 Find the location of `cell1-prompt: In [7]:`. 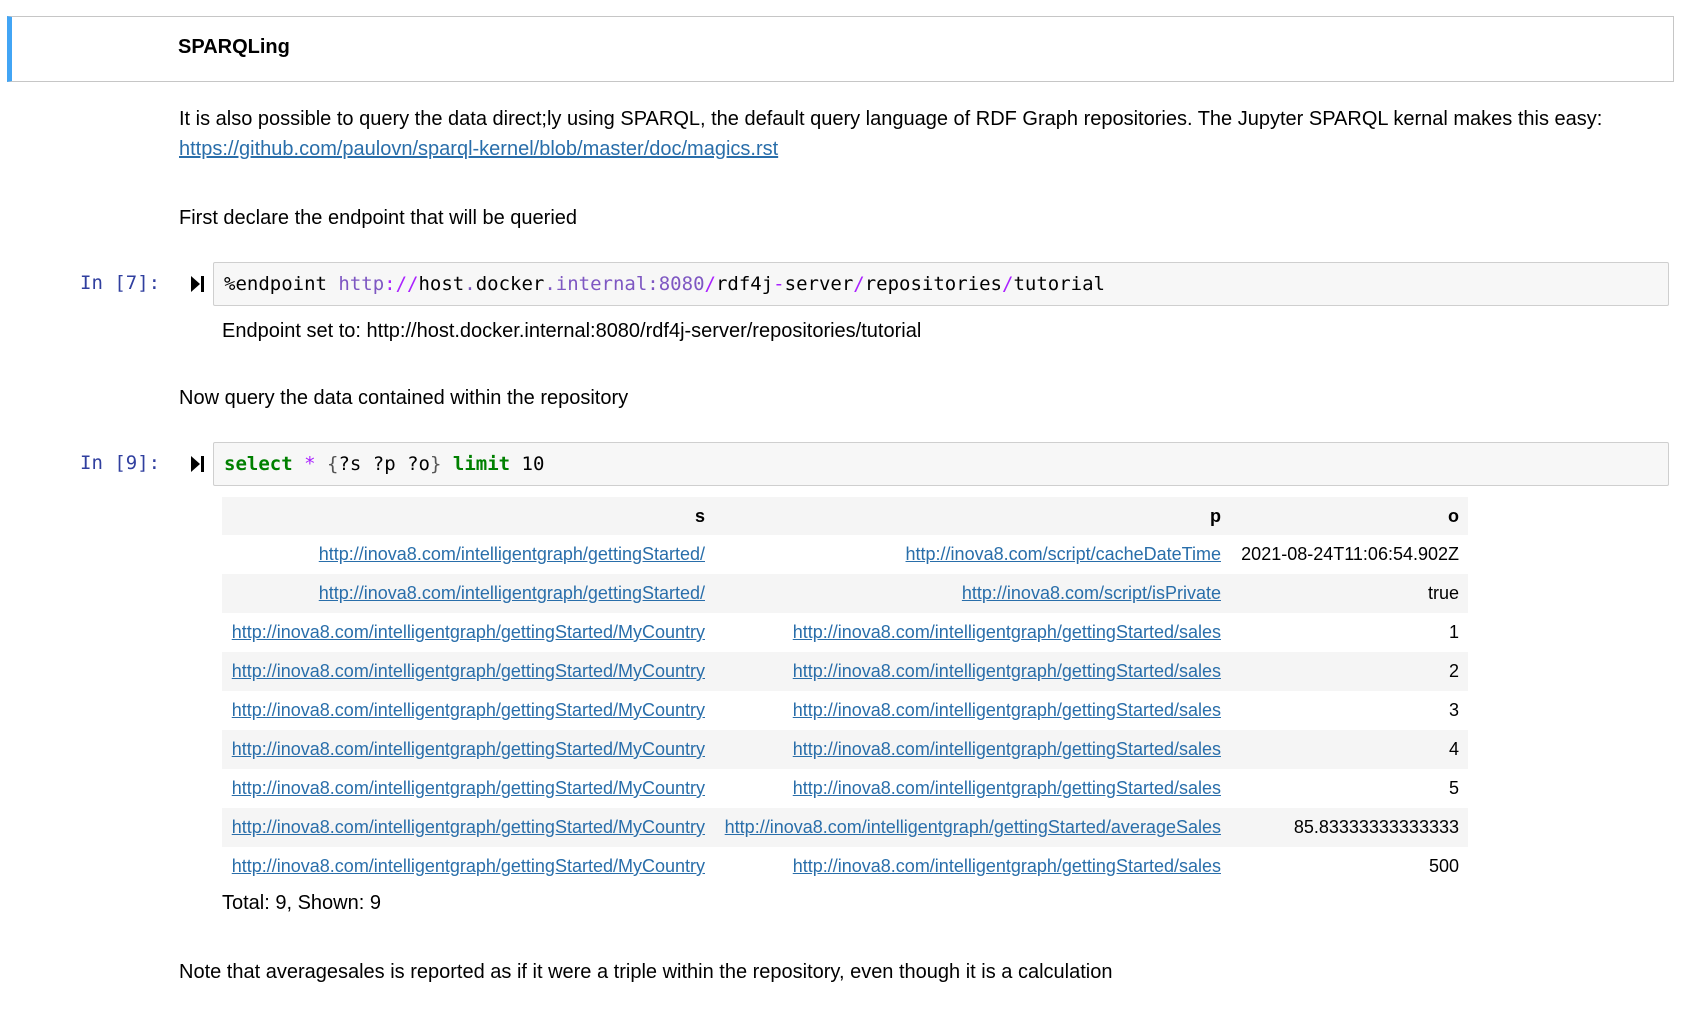

cell1-prompt: In [7]: is located at coordinates (120, 283).